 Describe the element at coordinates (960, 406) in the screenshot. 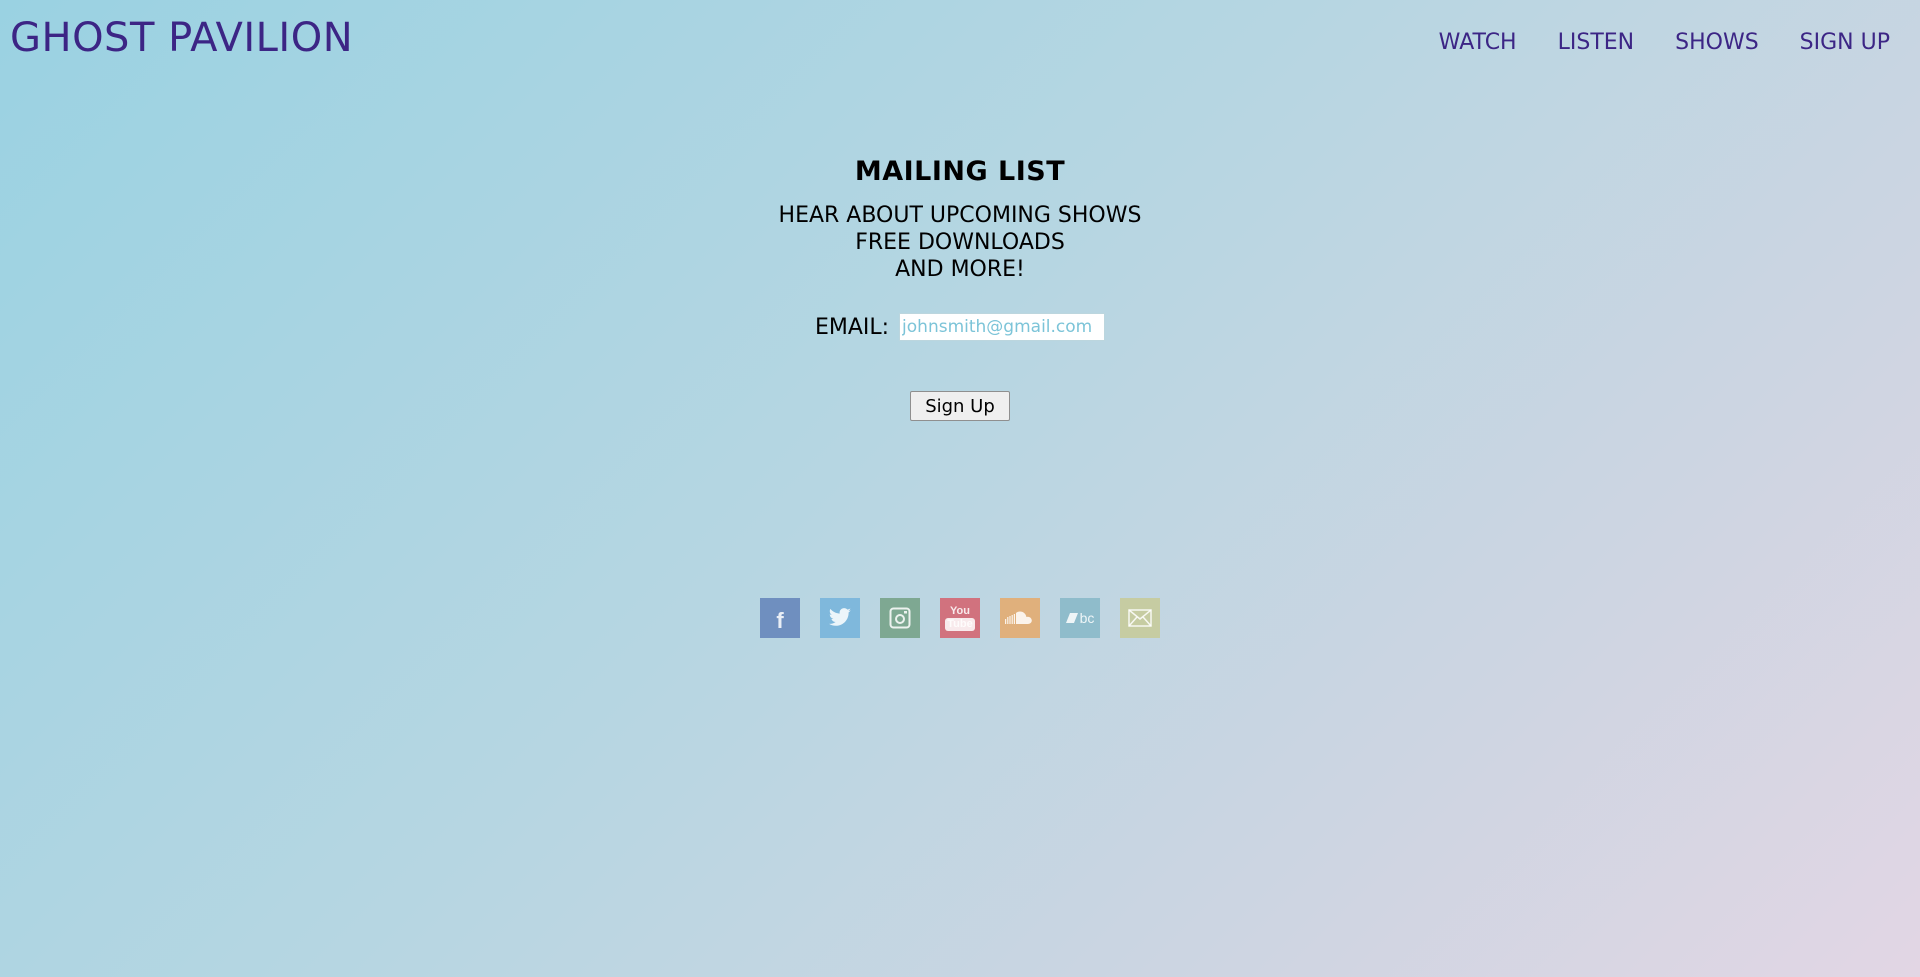

I see `sign-up-button: Sign Up` at that location.